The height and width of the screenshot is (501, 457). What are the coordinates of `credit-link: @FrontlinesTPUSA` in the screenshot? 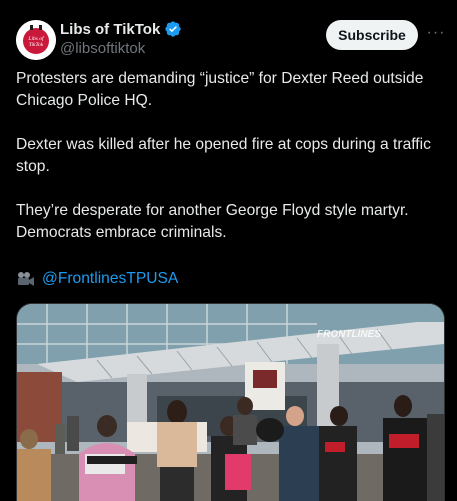 It's located at (110, 279).